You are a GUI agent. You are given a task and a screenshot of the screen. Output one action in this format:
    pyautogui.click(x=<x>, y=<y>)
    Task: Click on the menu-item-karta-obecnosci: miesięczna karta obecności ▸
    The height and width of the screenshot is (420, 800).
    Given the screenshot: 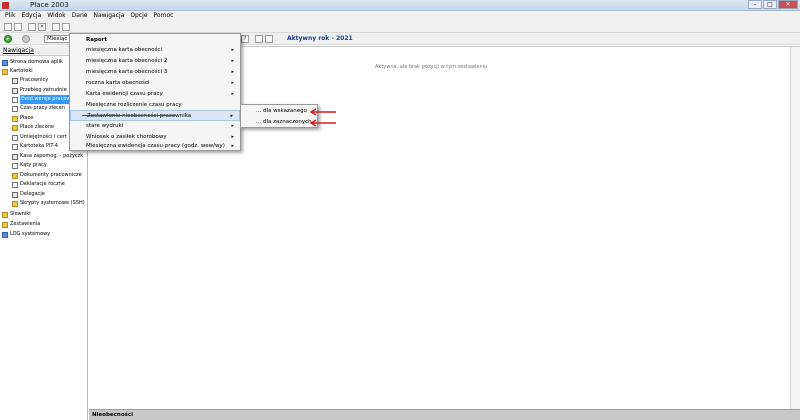 What is the action you would take?
    pyautogui.click(x=155, y=50)
    